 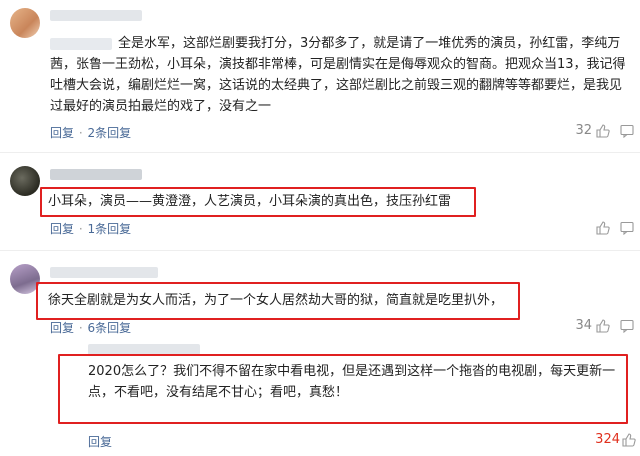 I want to click on comment-actions: 回复 · 1条回复, so click(x=90, y=228).